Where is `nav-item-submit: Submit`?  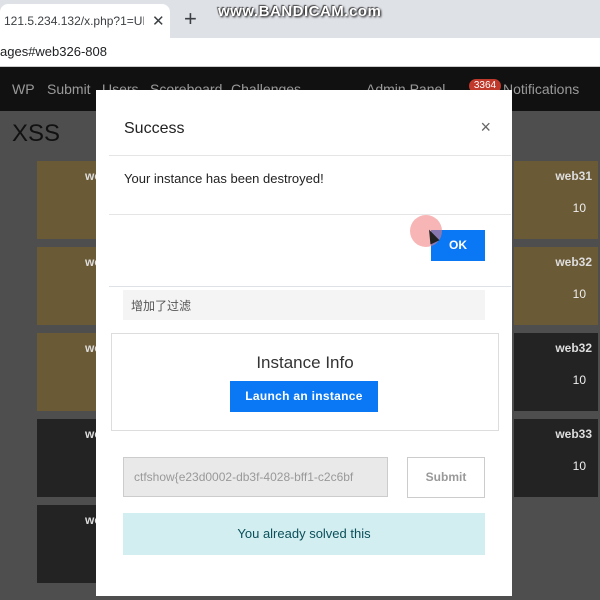
nav-item-submit: Submit is located at coordinates (69, 89).